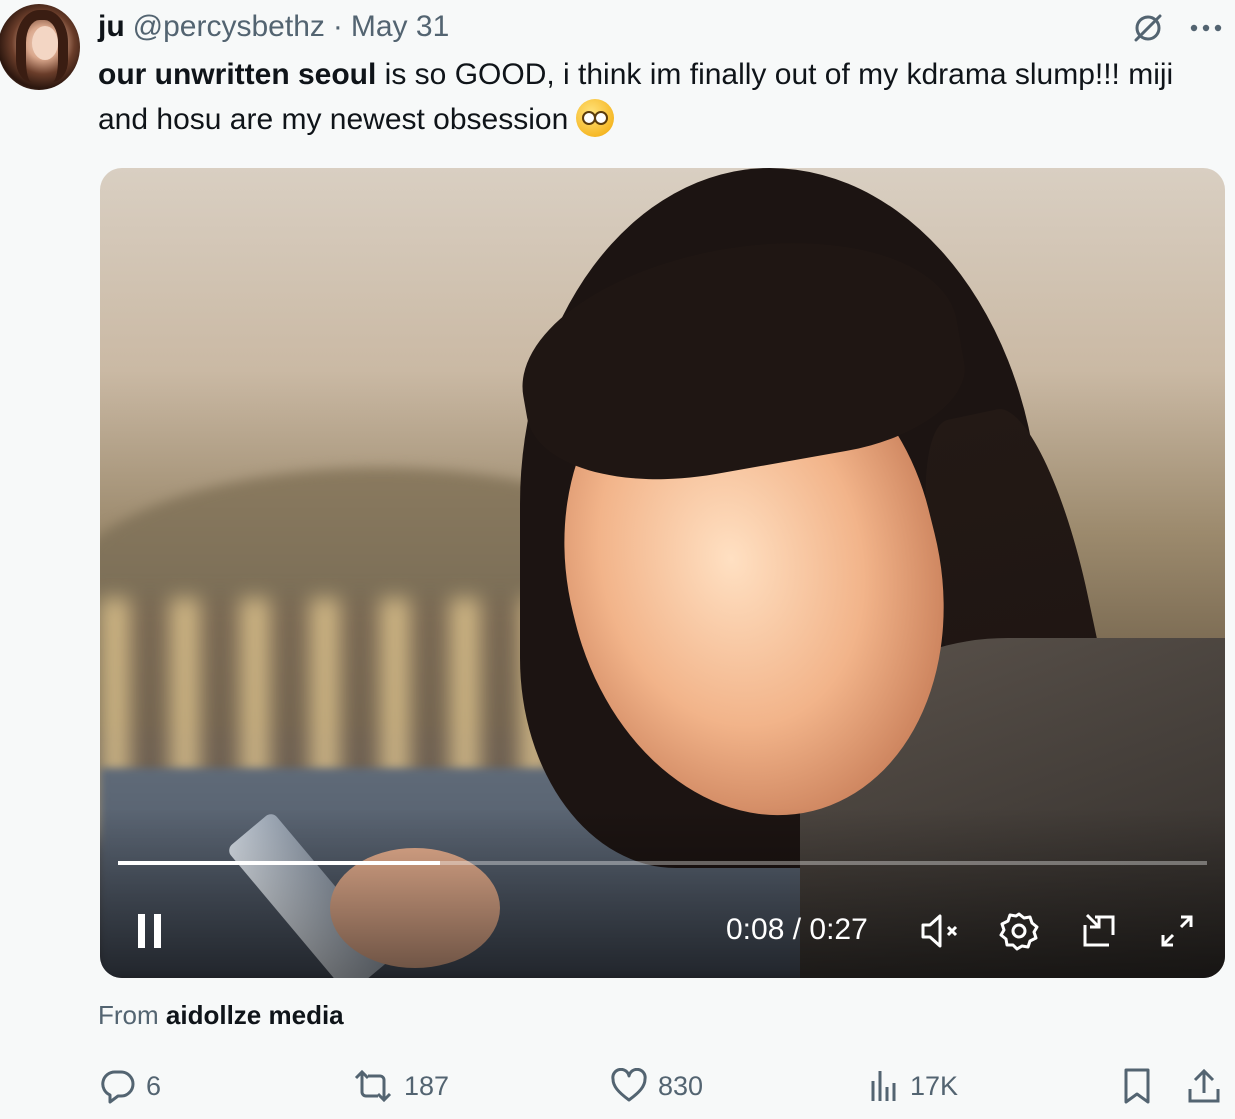 The image size is (1235, 1119). Describe the element at coordinates (1099, 931) in the screenshot. I see `picture-in-picture-icon` at that location.